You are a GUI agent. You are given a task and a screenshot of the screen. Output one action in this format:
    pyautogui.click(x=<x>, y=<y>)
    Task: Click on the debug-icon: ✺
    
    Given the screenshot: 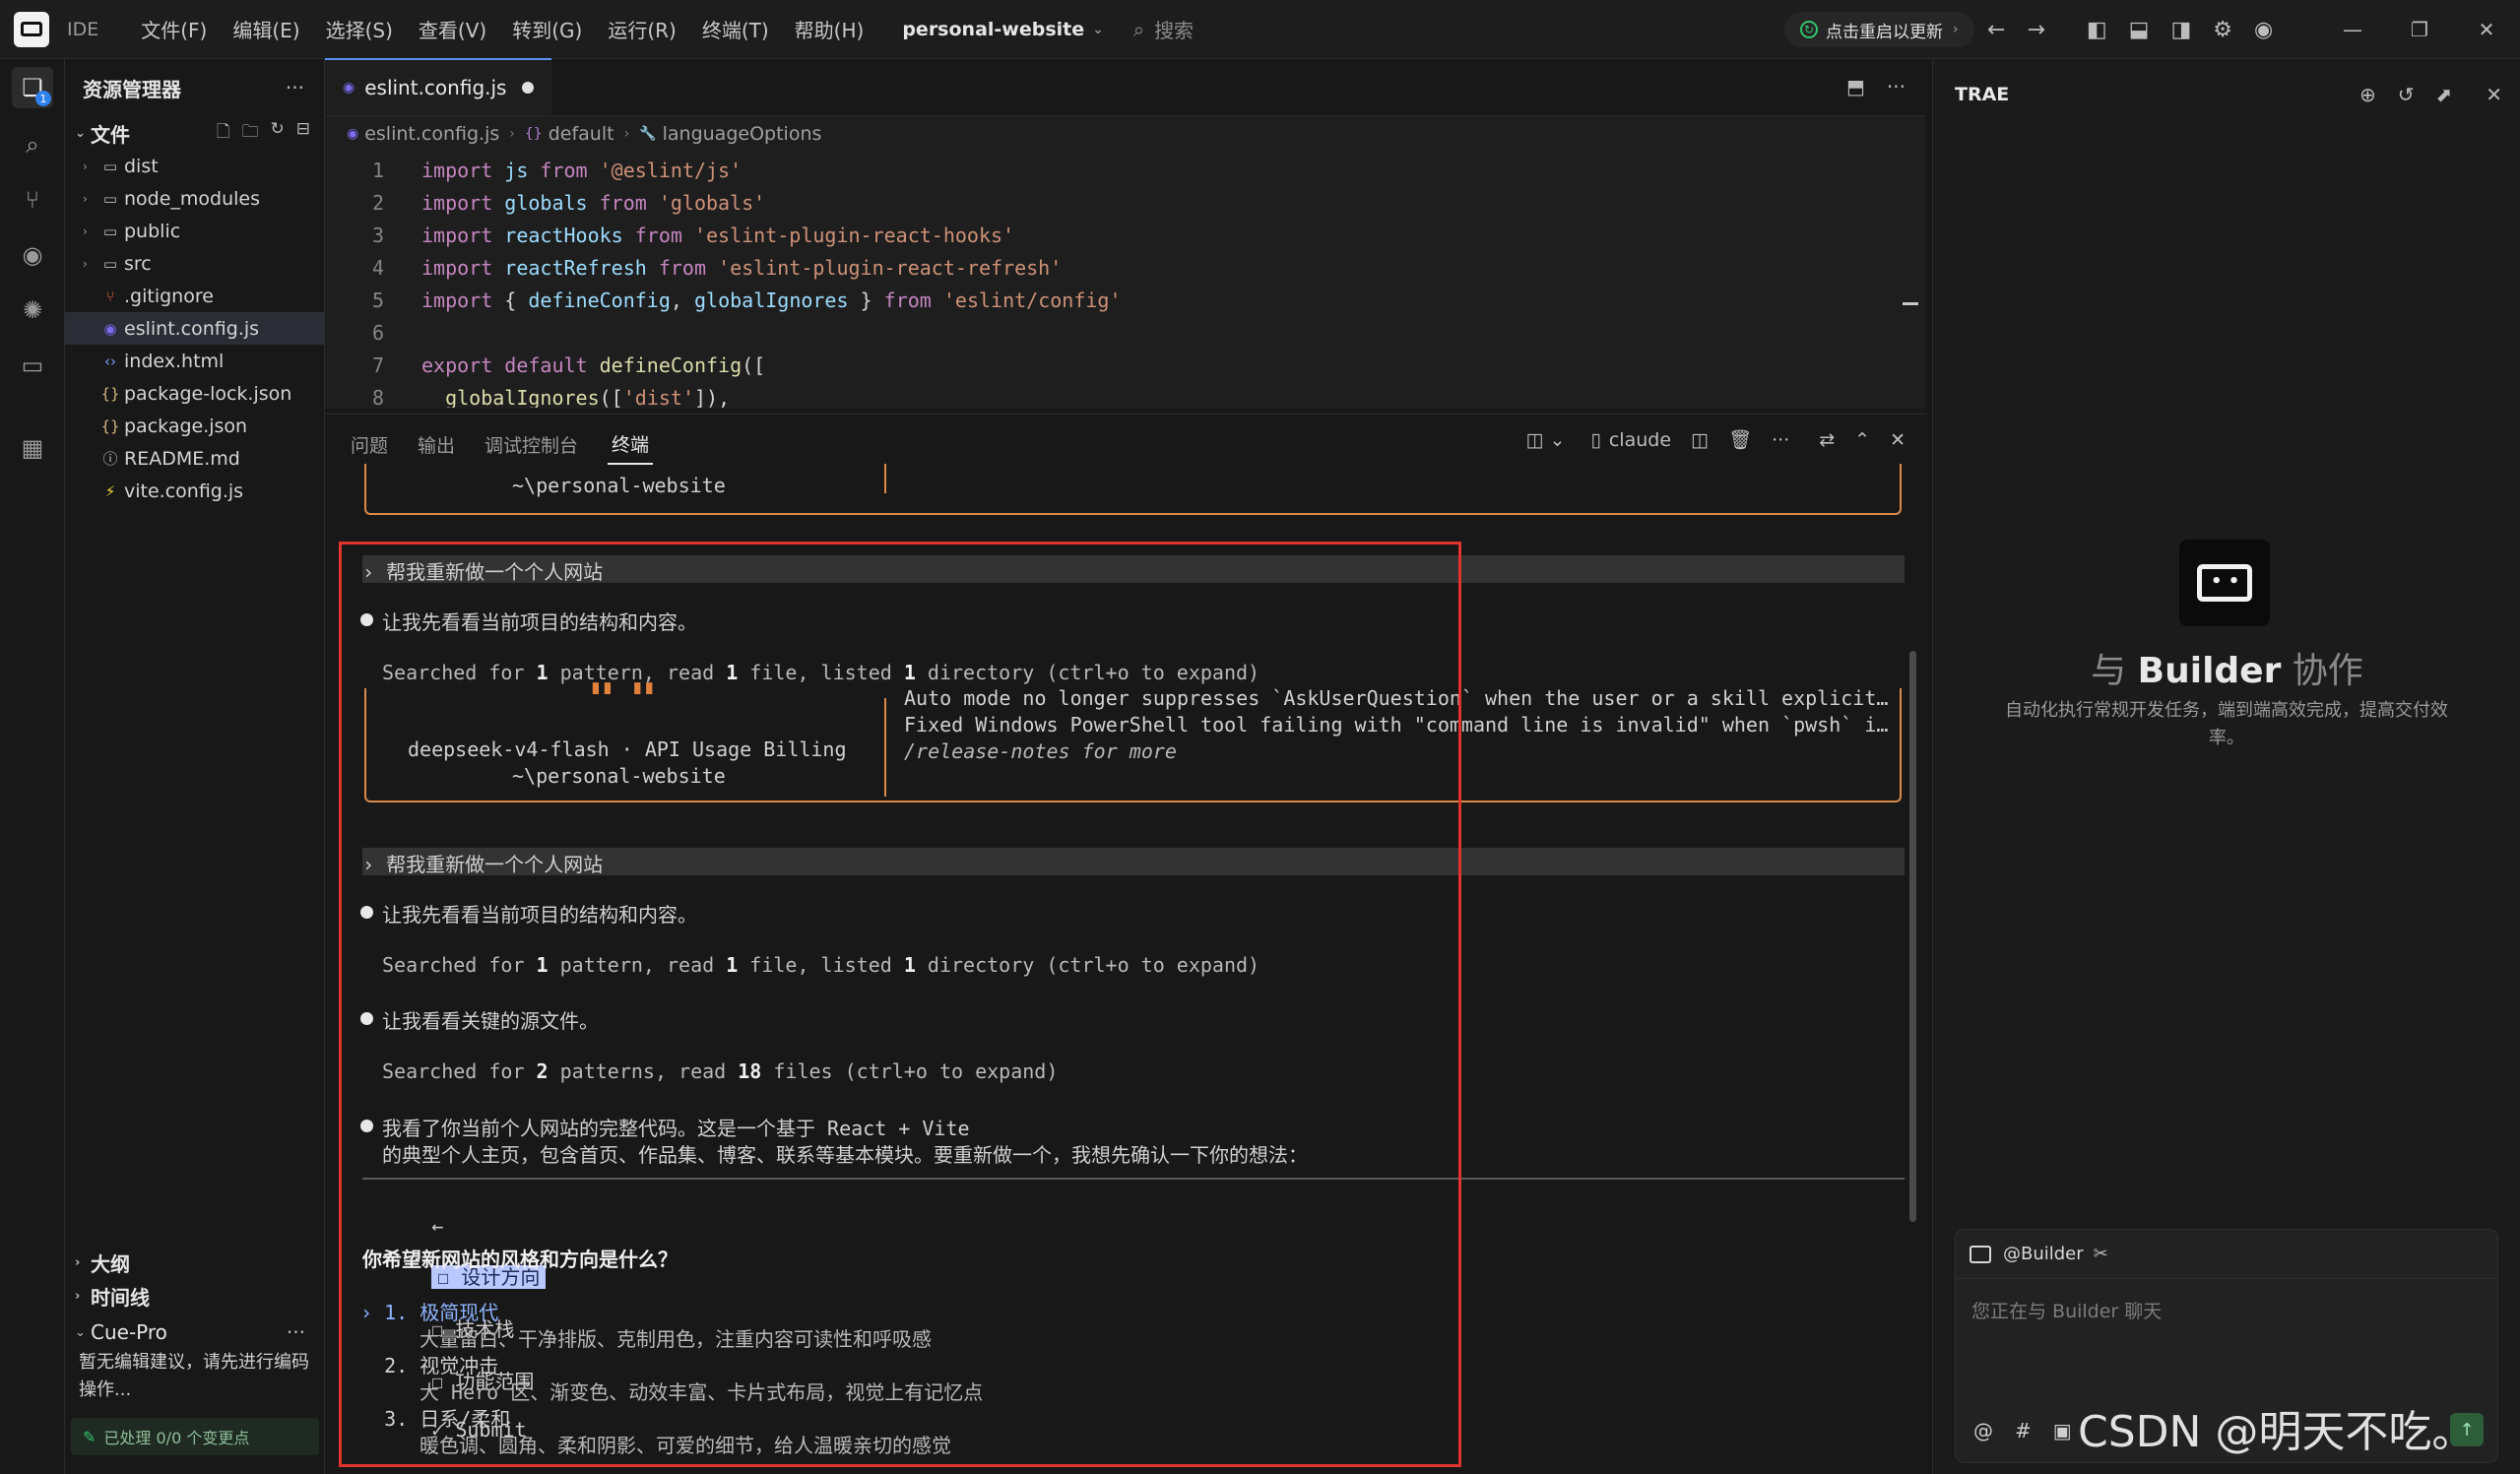 What is the action you would take?
    pyautogui.click(x=32, y=310)
    